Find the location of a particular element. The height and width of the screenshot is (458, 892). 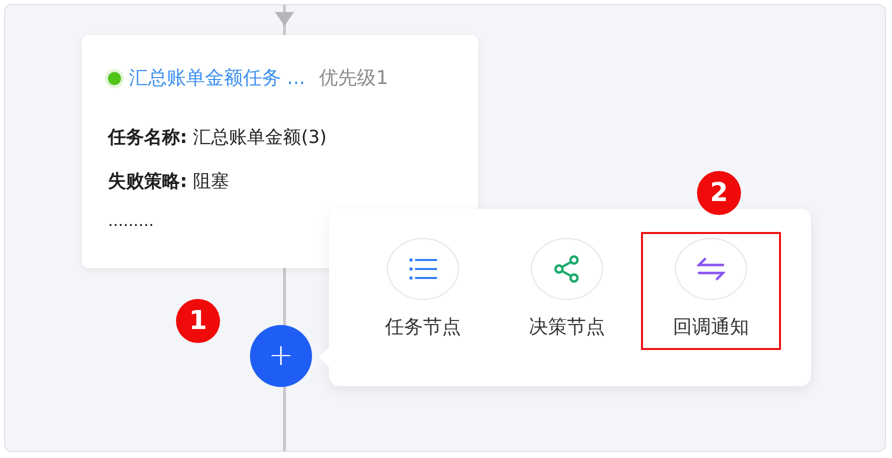

callout-badge: 1 is located at coordinates (198, 321).